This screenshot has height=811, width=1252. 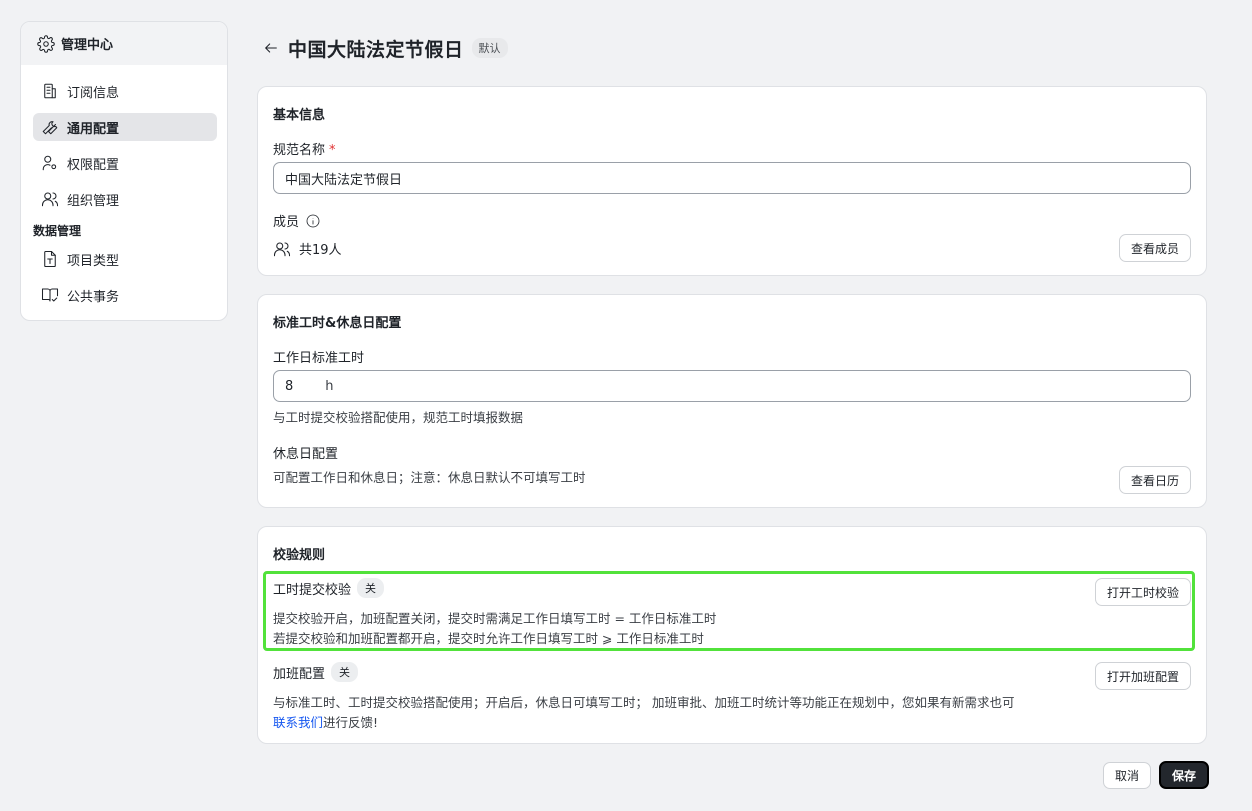 I want to click on std-hours-label: 工作日标准工时, so click(x=319, y=358).